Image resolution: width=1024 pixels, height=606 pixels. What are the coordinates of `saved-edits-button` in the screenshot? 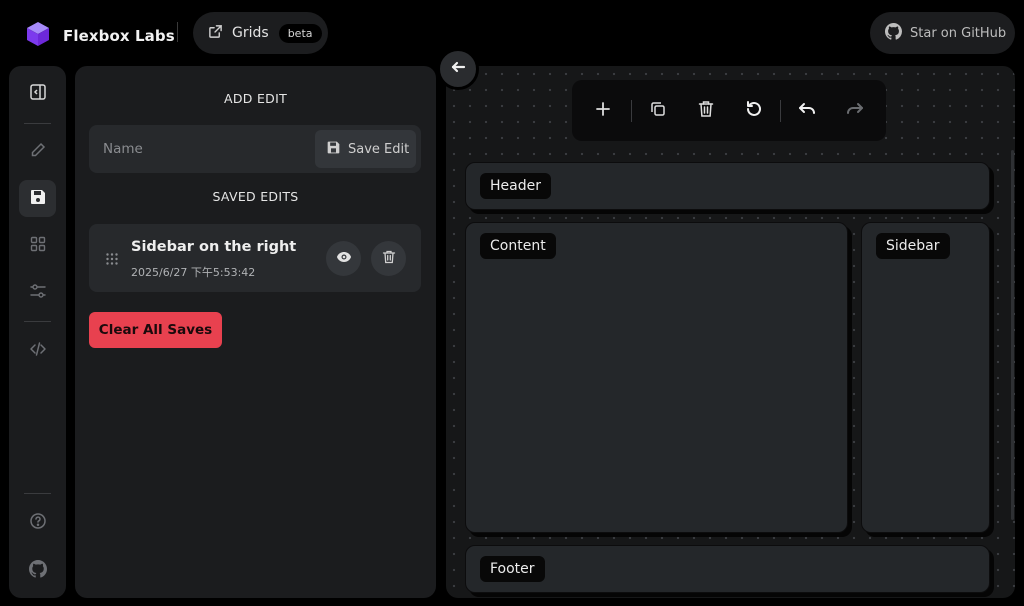 It's located at (37, 198).